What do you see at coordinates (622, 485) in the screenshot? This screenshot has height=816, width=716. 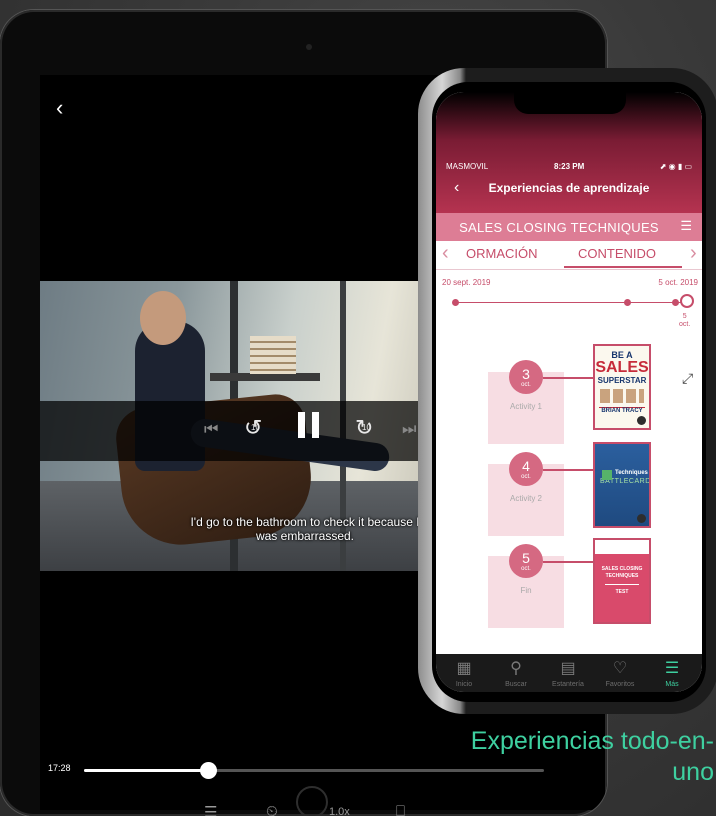 I see `book-cover-battlecard: Techniques BATTLECARD` at bounding box center [622, 485].